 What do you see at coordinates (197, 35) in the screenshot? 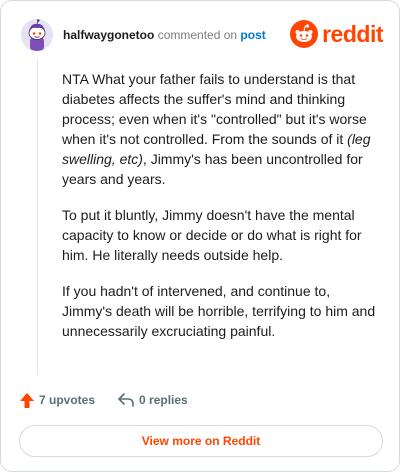
I see `action-text: commented on` at bounding box center [197, 35].